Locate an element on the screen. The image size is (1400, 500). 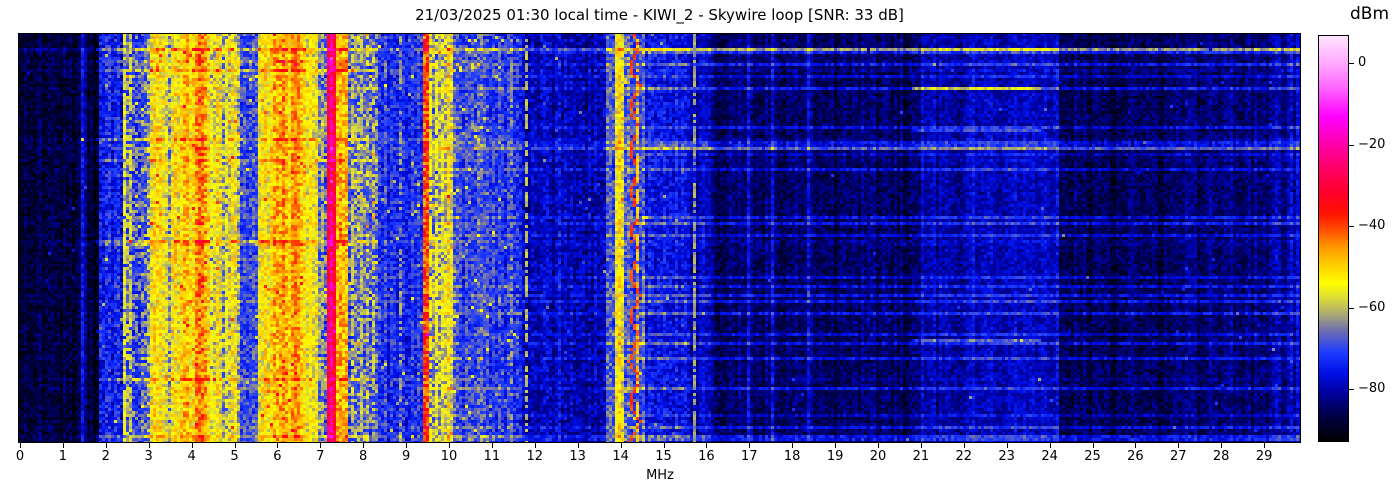
x-axis-tick-label: 24 is located at coordinates (1049, 456).